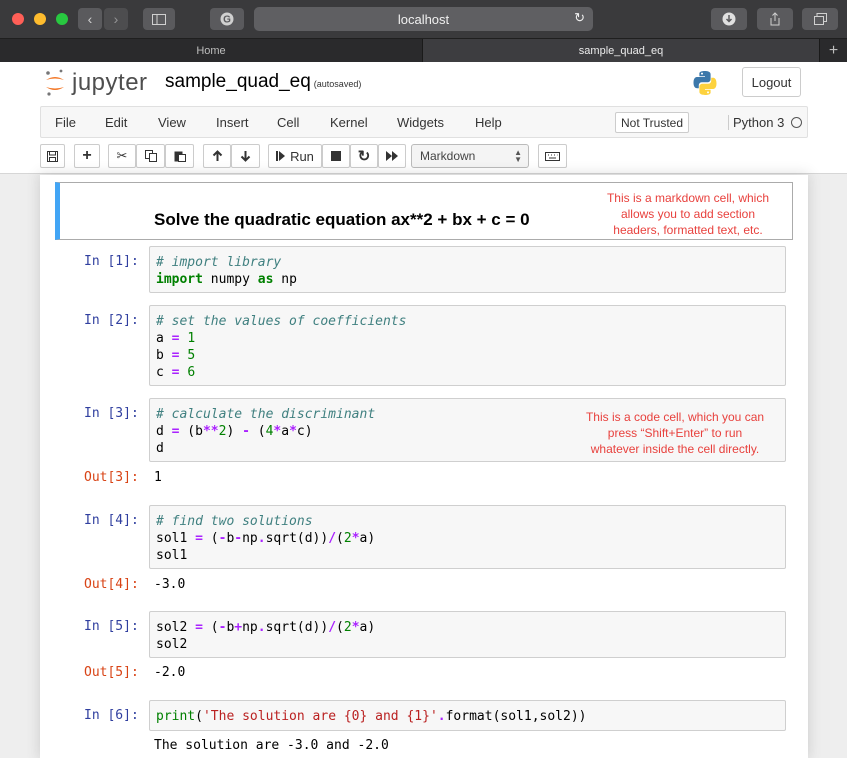 Image resolution: width=847 pixels, height=758 pixels. What do you see at coordinates (55, 82) in the screenshot?
I see `jupyter-logo-icon` at bounding box center [55, 82].